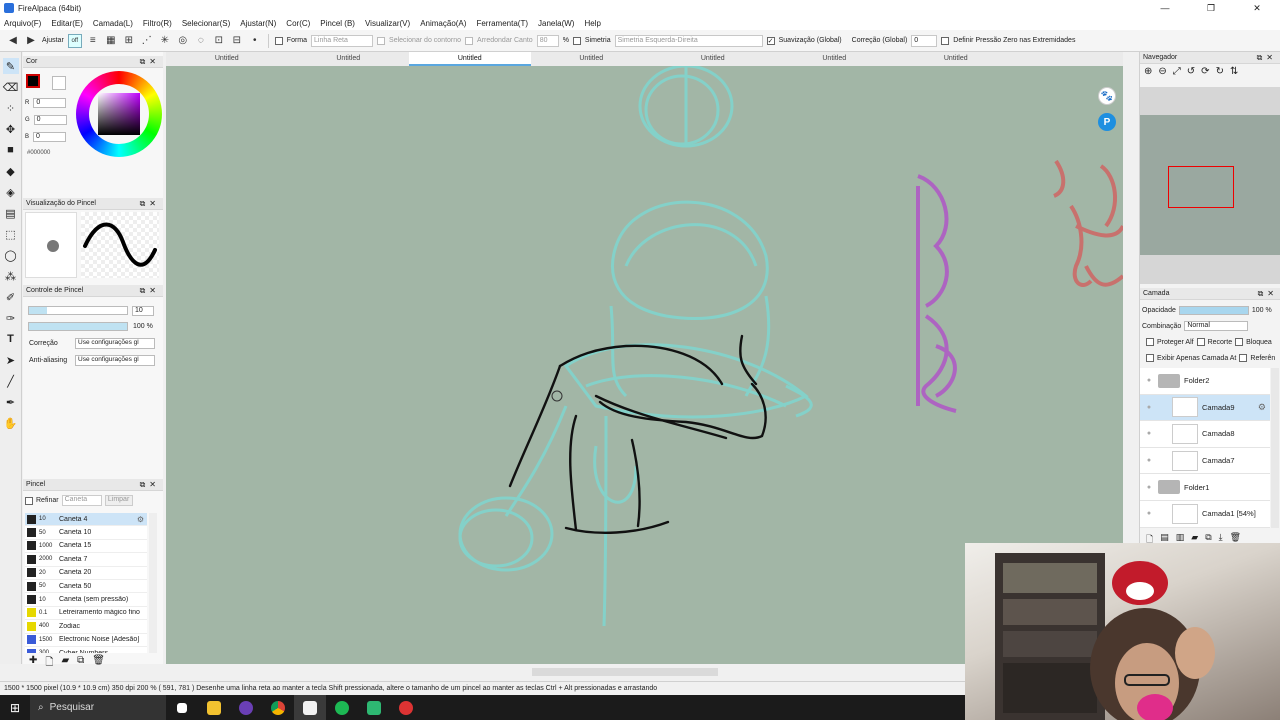 This screenshot has height=720, width=1280. I want to click on operation-tool-icon: ➤, so click(11, 360).